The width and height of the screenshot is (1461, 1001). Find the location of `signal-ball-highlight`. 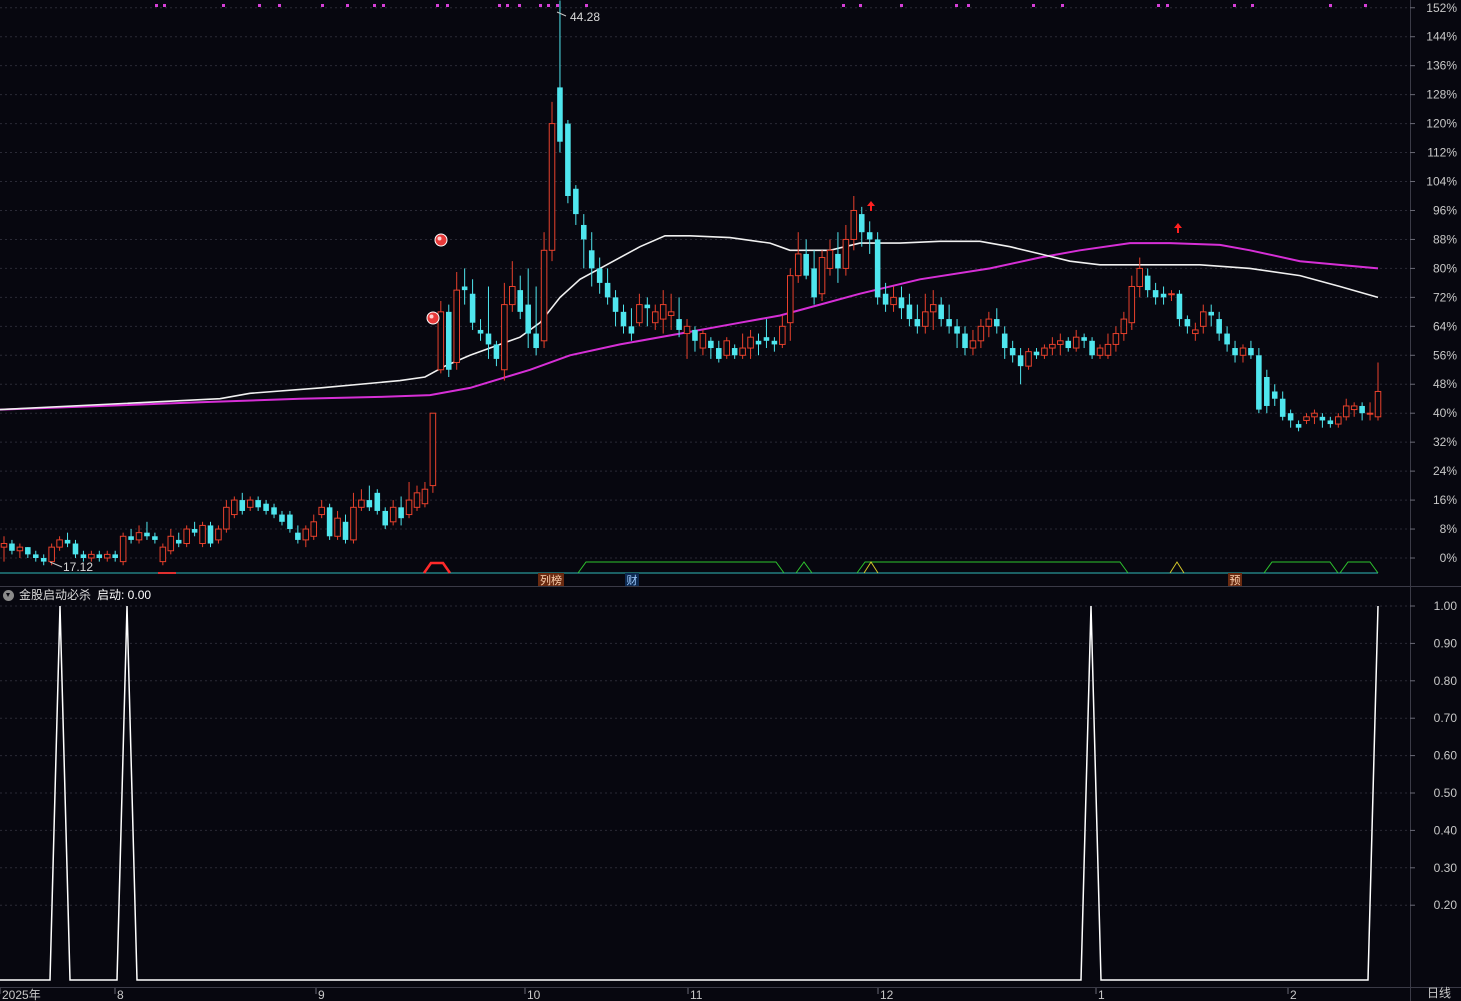

signal-ball-highlight is located at coordinates (439, 238).